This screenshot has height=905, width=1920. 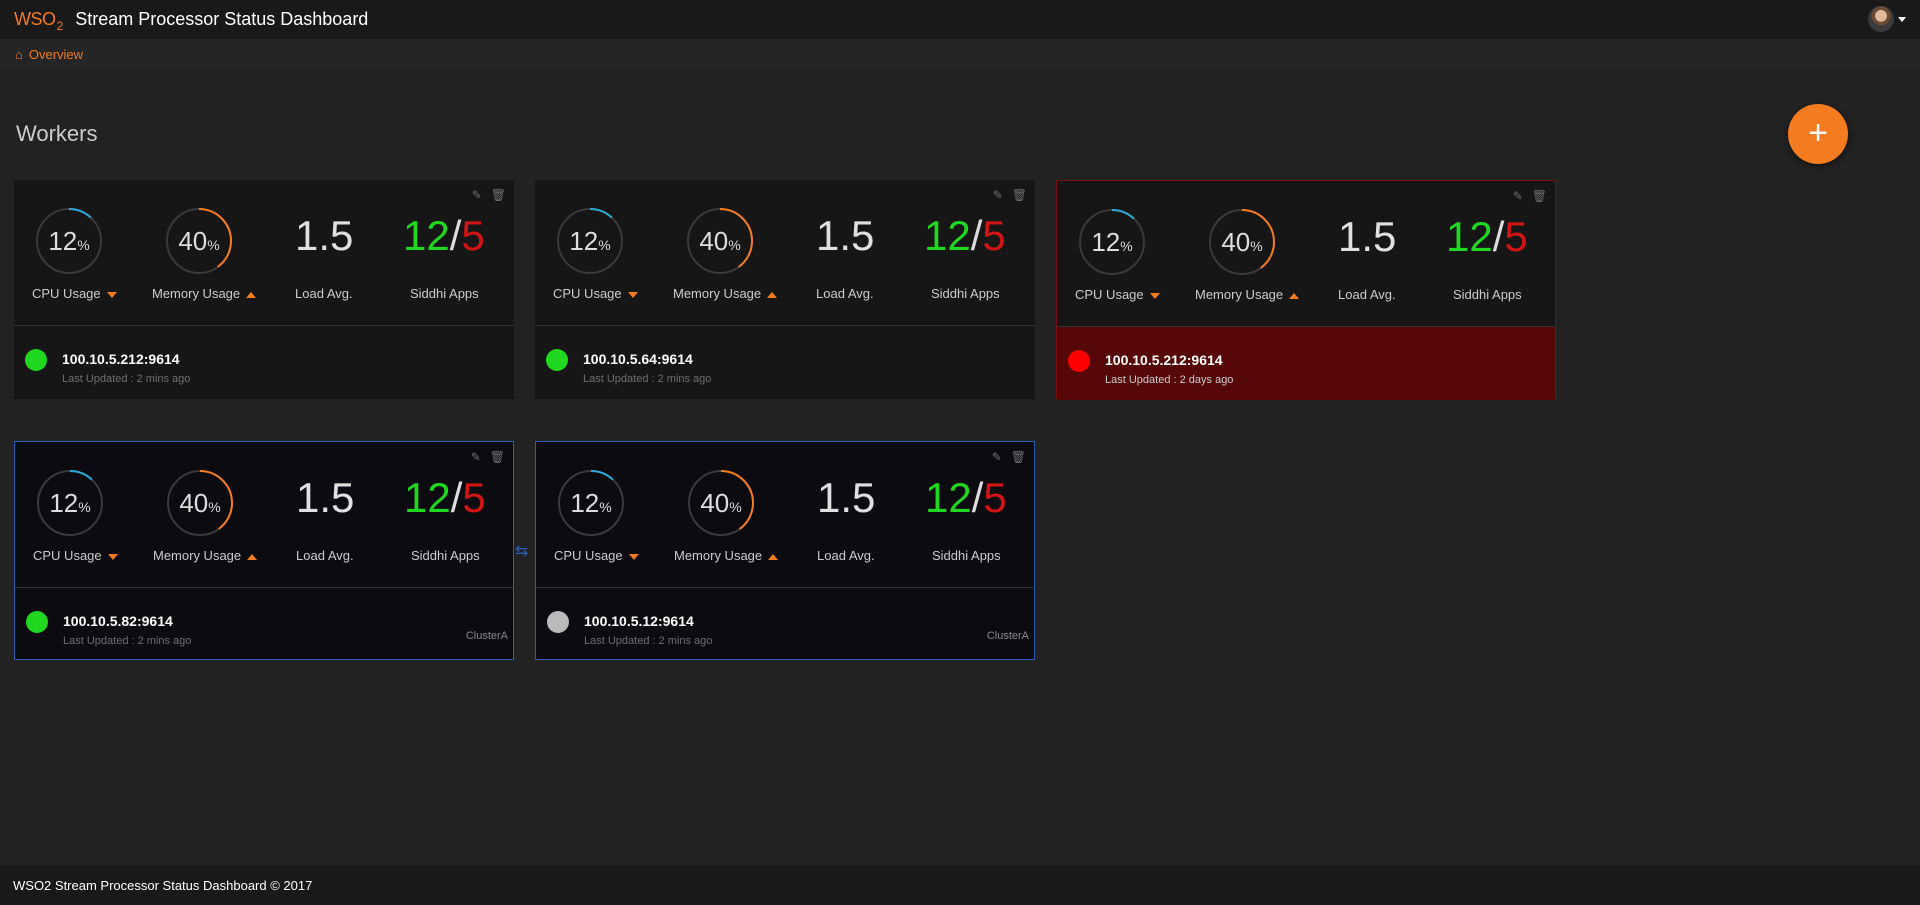 What do you see at coordinates (35, 19) in the screenshot?
I see `logo-text: WSO` at bounding box center [35, 19].